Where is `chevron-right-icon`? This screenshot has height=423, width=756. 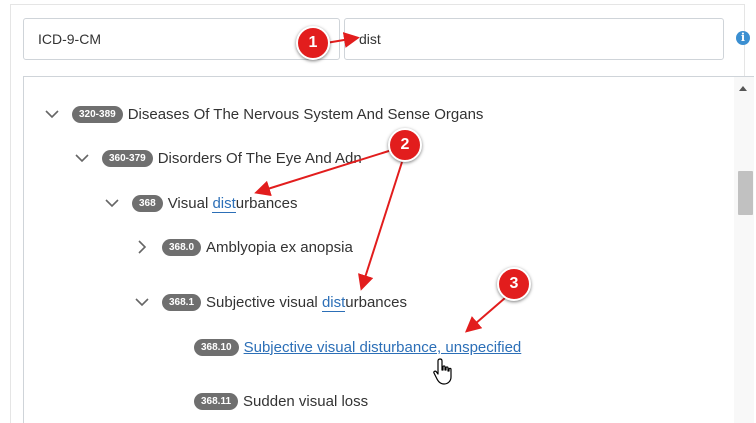
chevron-right-icon is located at coordinates (142, 247).